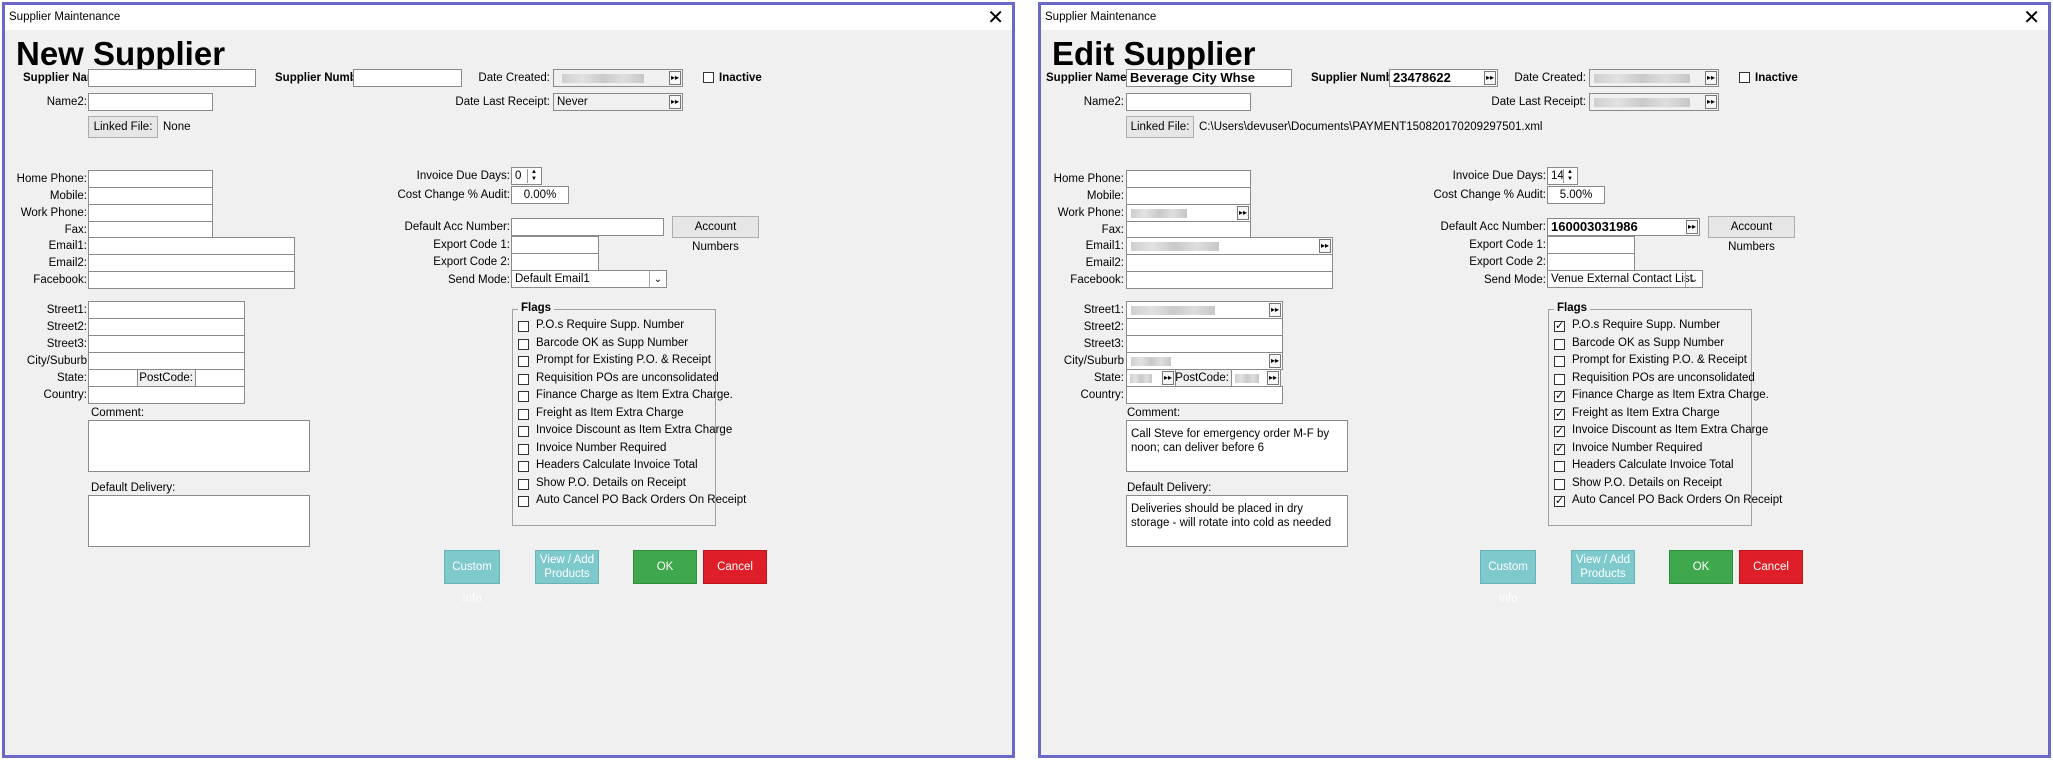  What do you see at coordinates (540, 195) in the screenshot?
I see `cost-change-input: 0.00%` at bounding box center [540, 195].